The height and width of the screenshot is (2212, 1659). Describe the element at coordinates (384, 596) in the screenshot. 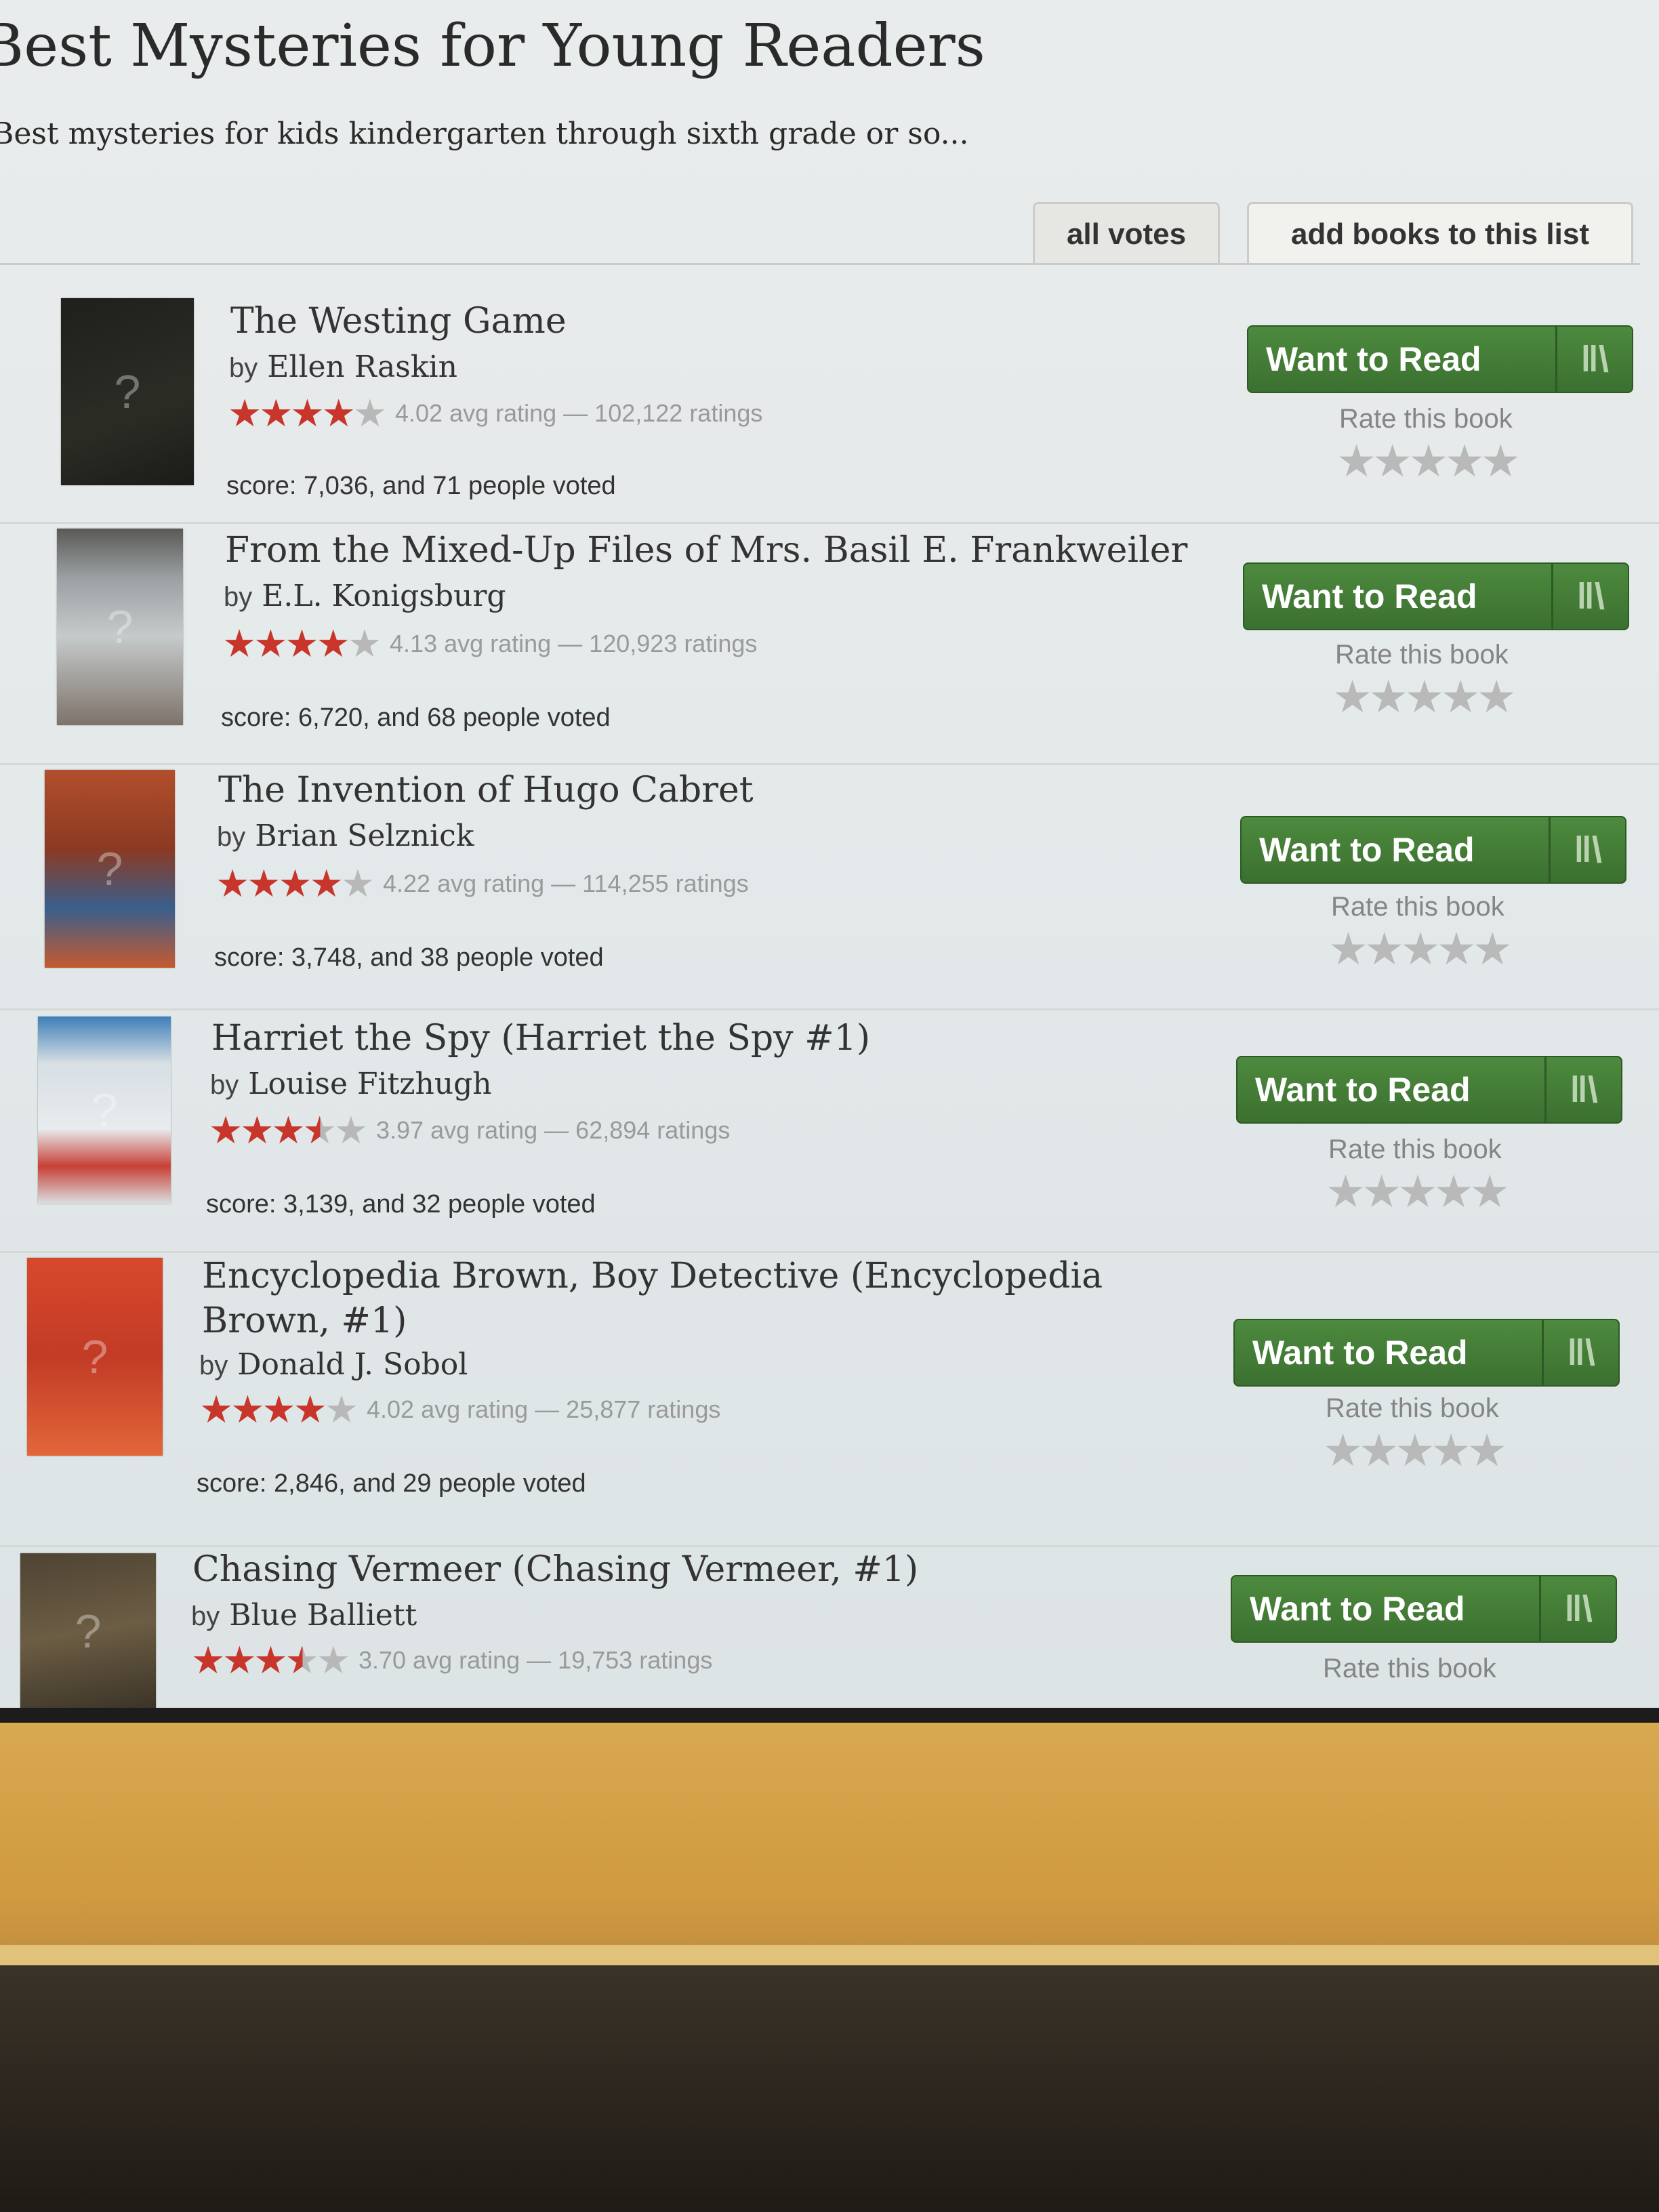

I see `author-name: E.L. Konigsburg` at that location.